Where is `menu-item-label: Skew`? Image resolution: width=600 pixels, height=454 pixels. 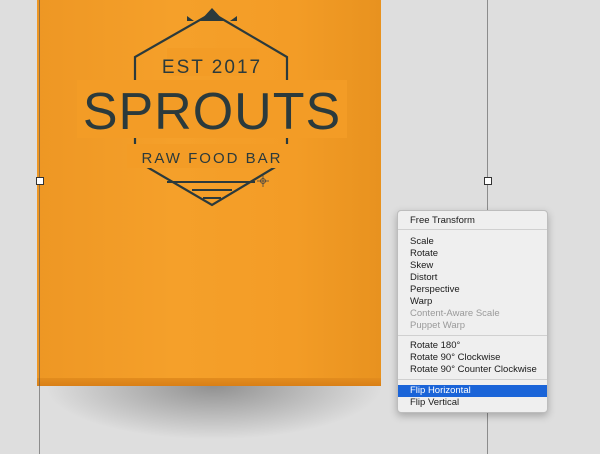 menu-item-label: Skew is located at coordinates (422, 265).